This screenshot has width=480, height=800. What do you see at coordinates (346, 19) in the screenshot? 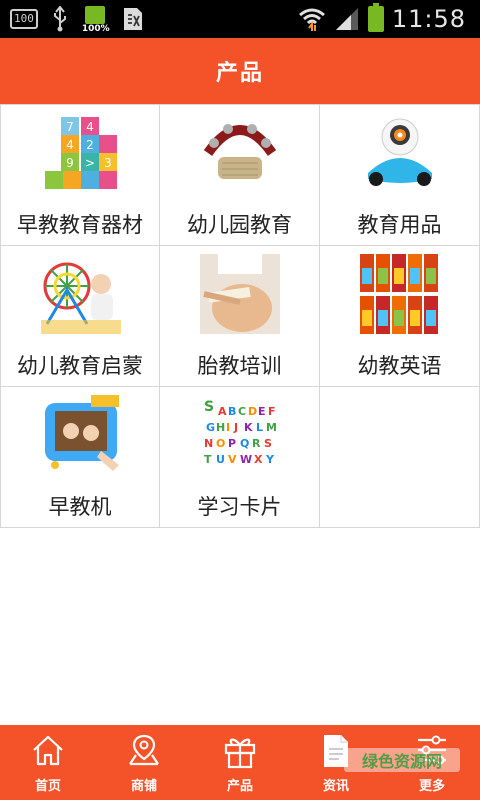
I see `signal-icon` at bounding box center [346, 19].